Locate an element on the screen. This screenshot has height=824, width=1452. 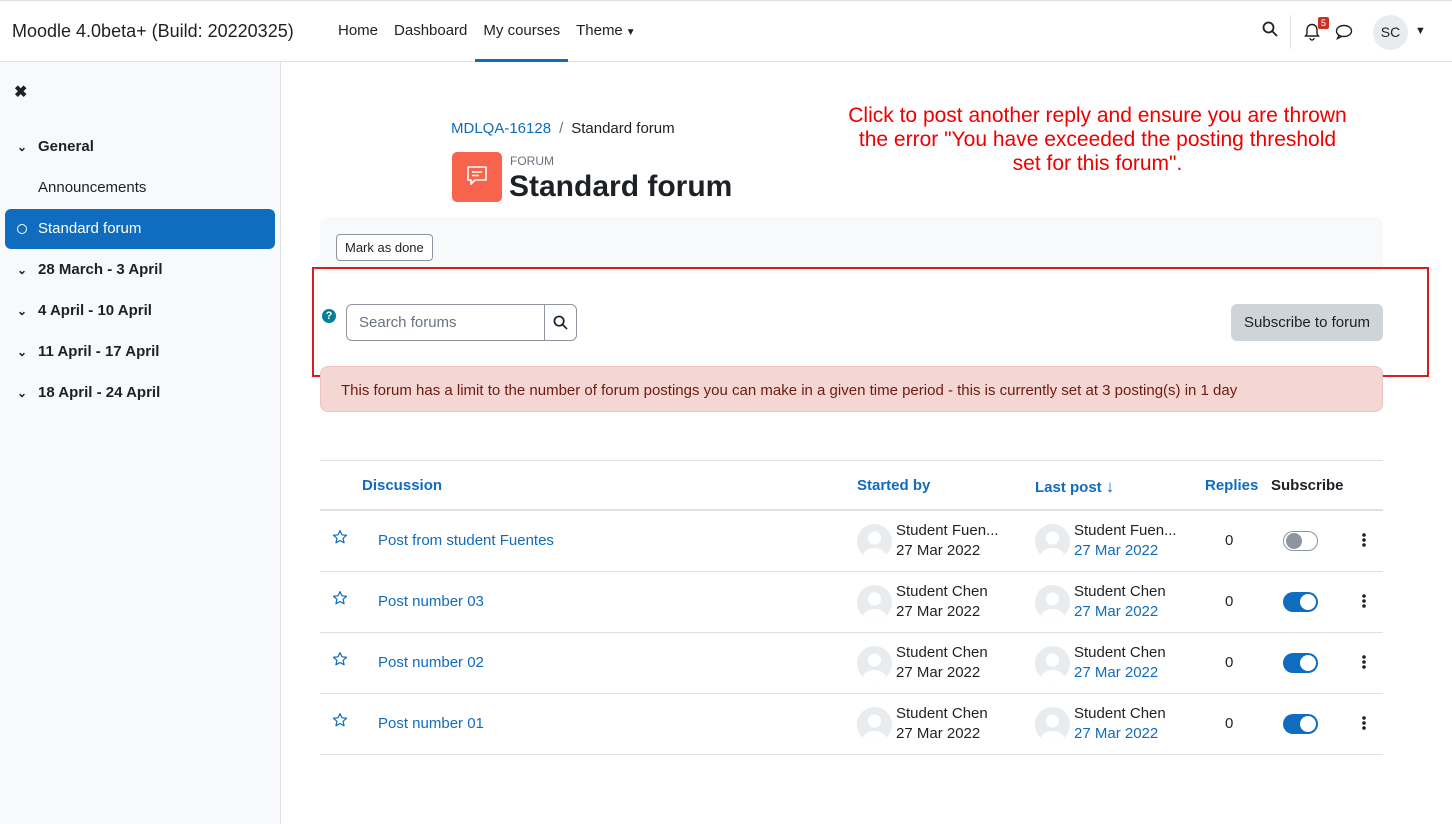
activity-completion-area: Mark as done is located at coordinates (851, 245).